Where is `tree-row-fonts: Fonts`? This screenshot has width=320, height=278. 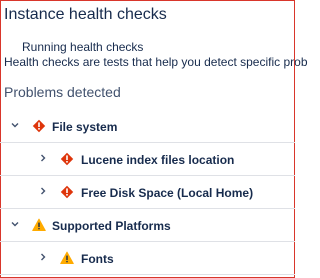
tree-row-fonts: Fonts is located at coordinates (147, 259).